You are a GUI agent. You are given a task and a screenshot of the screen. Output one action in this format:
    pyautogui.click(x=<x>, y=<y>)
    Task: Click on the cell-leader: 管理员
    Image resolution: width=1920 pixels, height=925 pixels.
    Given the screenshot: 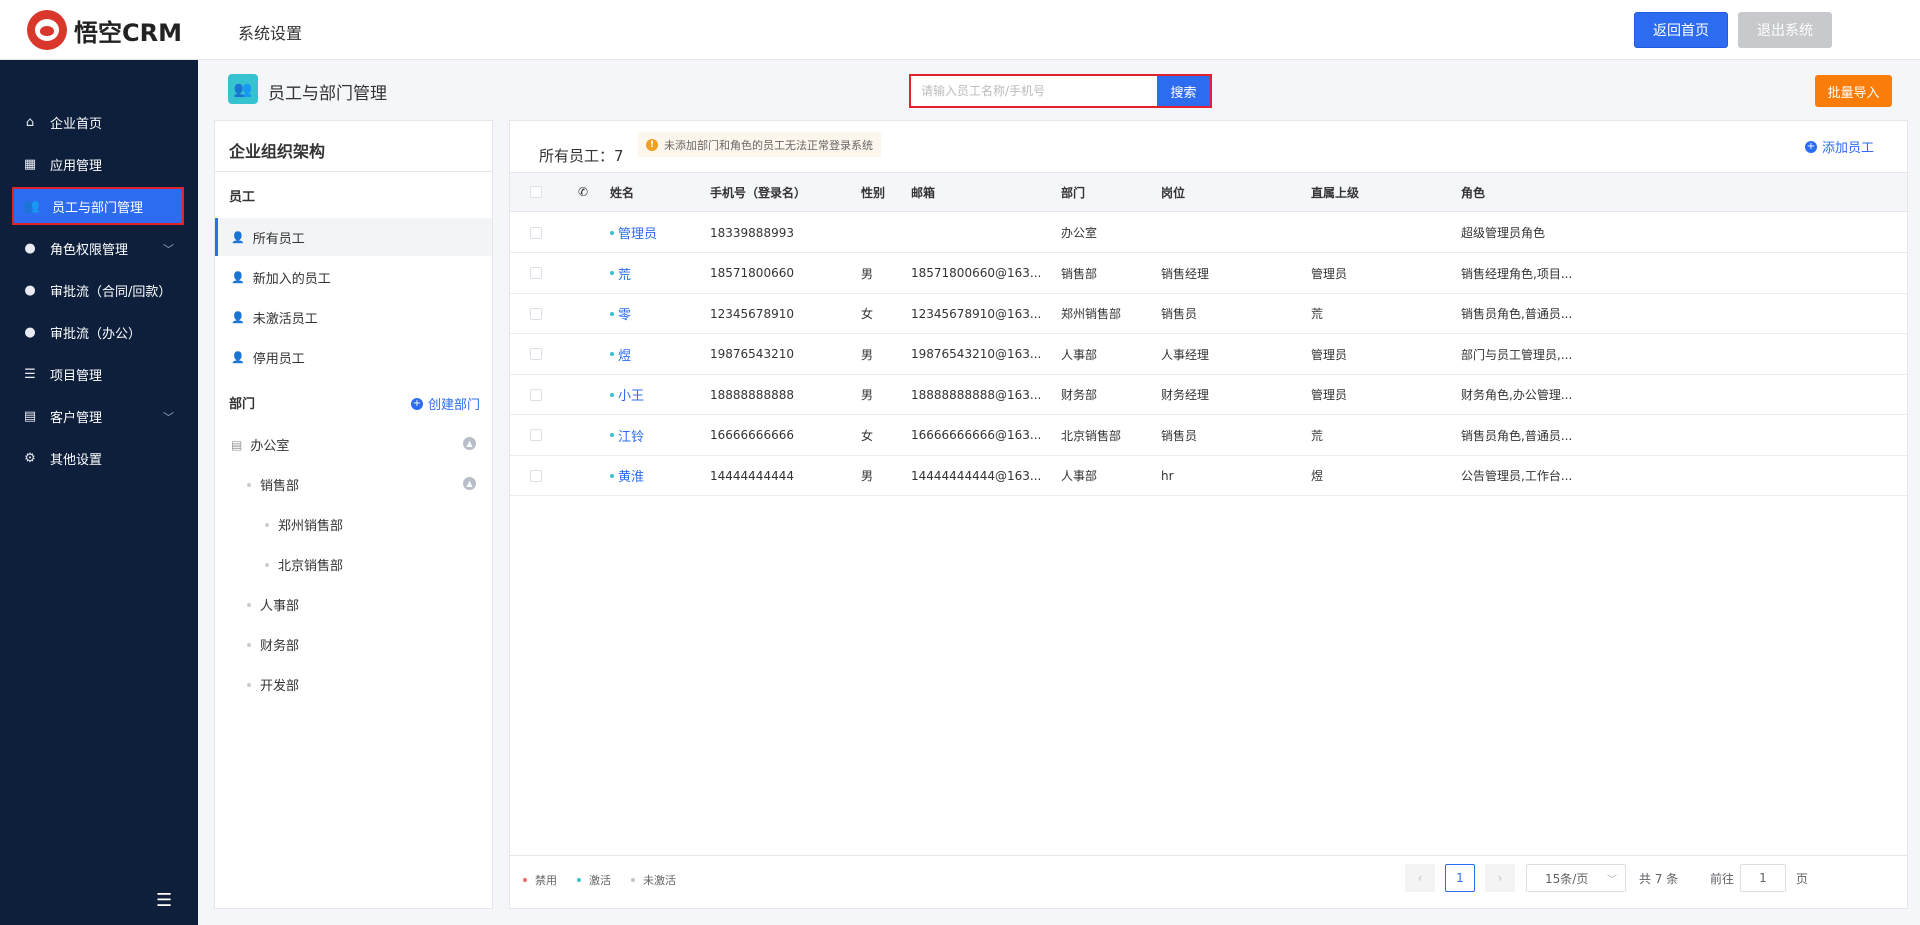 What is the action you would take?
    pyautogui.click(x=1329, y=395)
    